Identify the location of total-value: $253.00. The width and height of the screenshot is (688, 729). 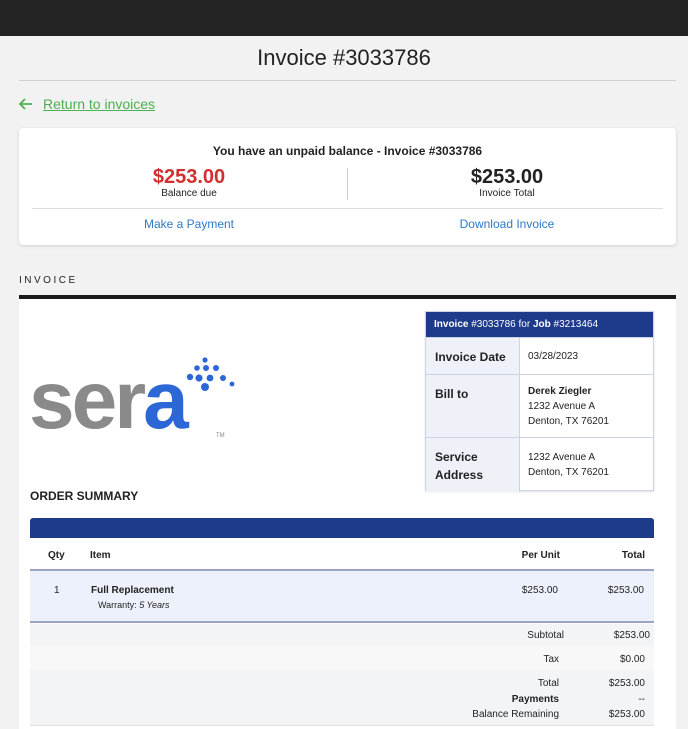
(626, 683).